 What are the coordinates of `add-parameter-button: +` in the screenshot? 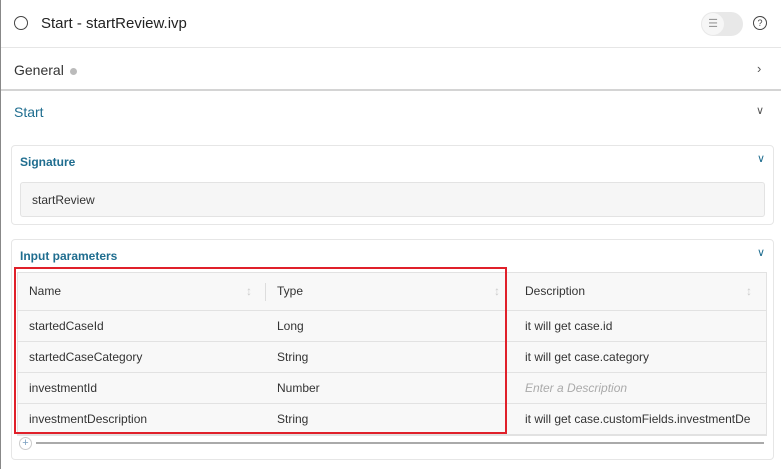 It's located at (25, 443).